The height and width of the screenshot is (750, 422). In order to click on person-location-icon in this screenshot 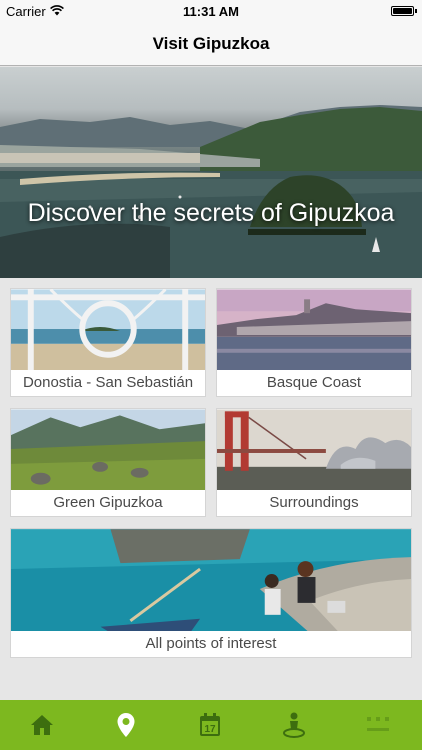, I will do `click(294, 725)`.